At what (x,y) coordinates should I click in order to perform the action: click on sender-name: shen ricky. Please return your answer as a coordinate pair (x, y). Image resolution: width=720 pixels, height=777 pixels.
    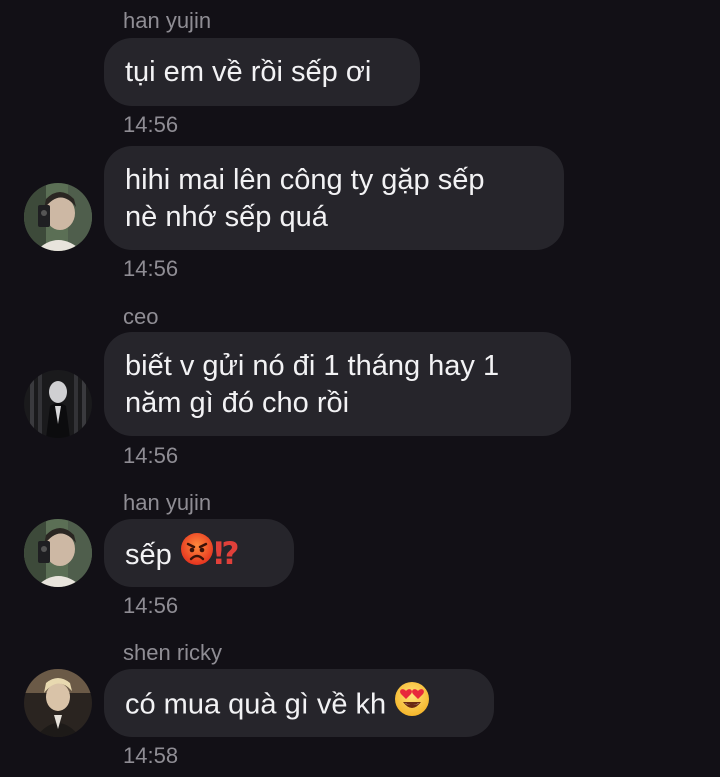
    Looking at the image, I should click on (173, 652).